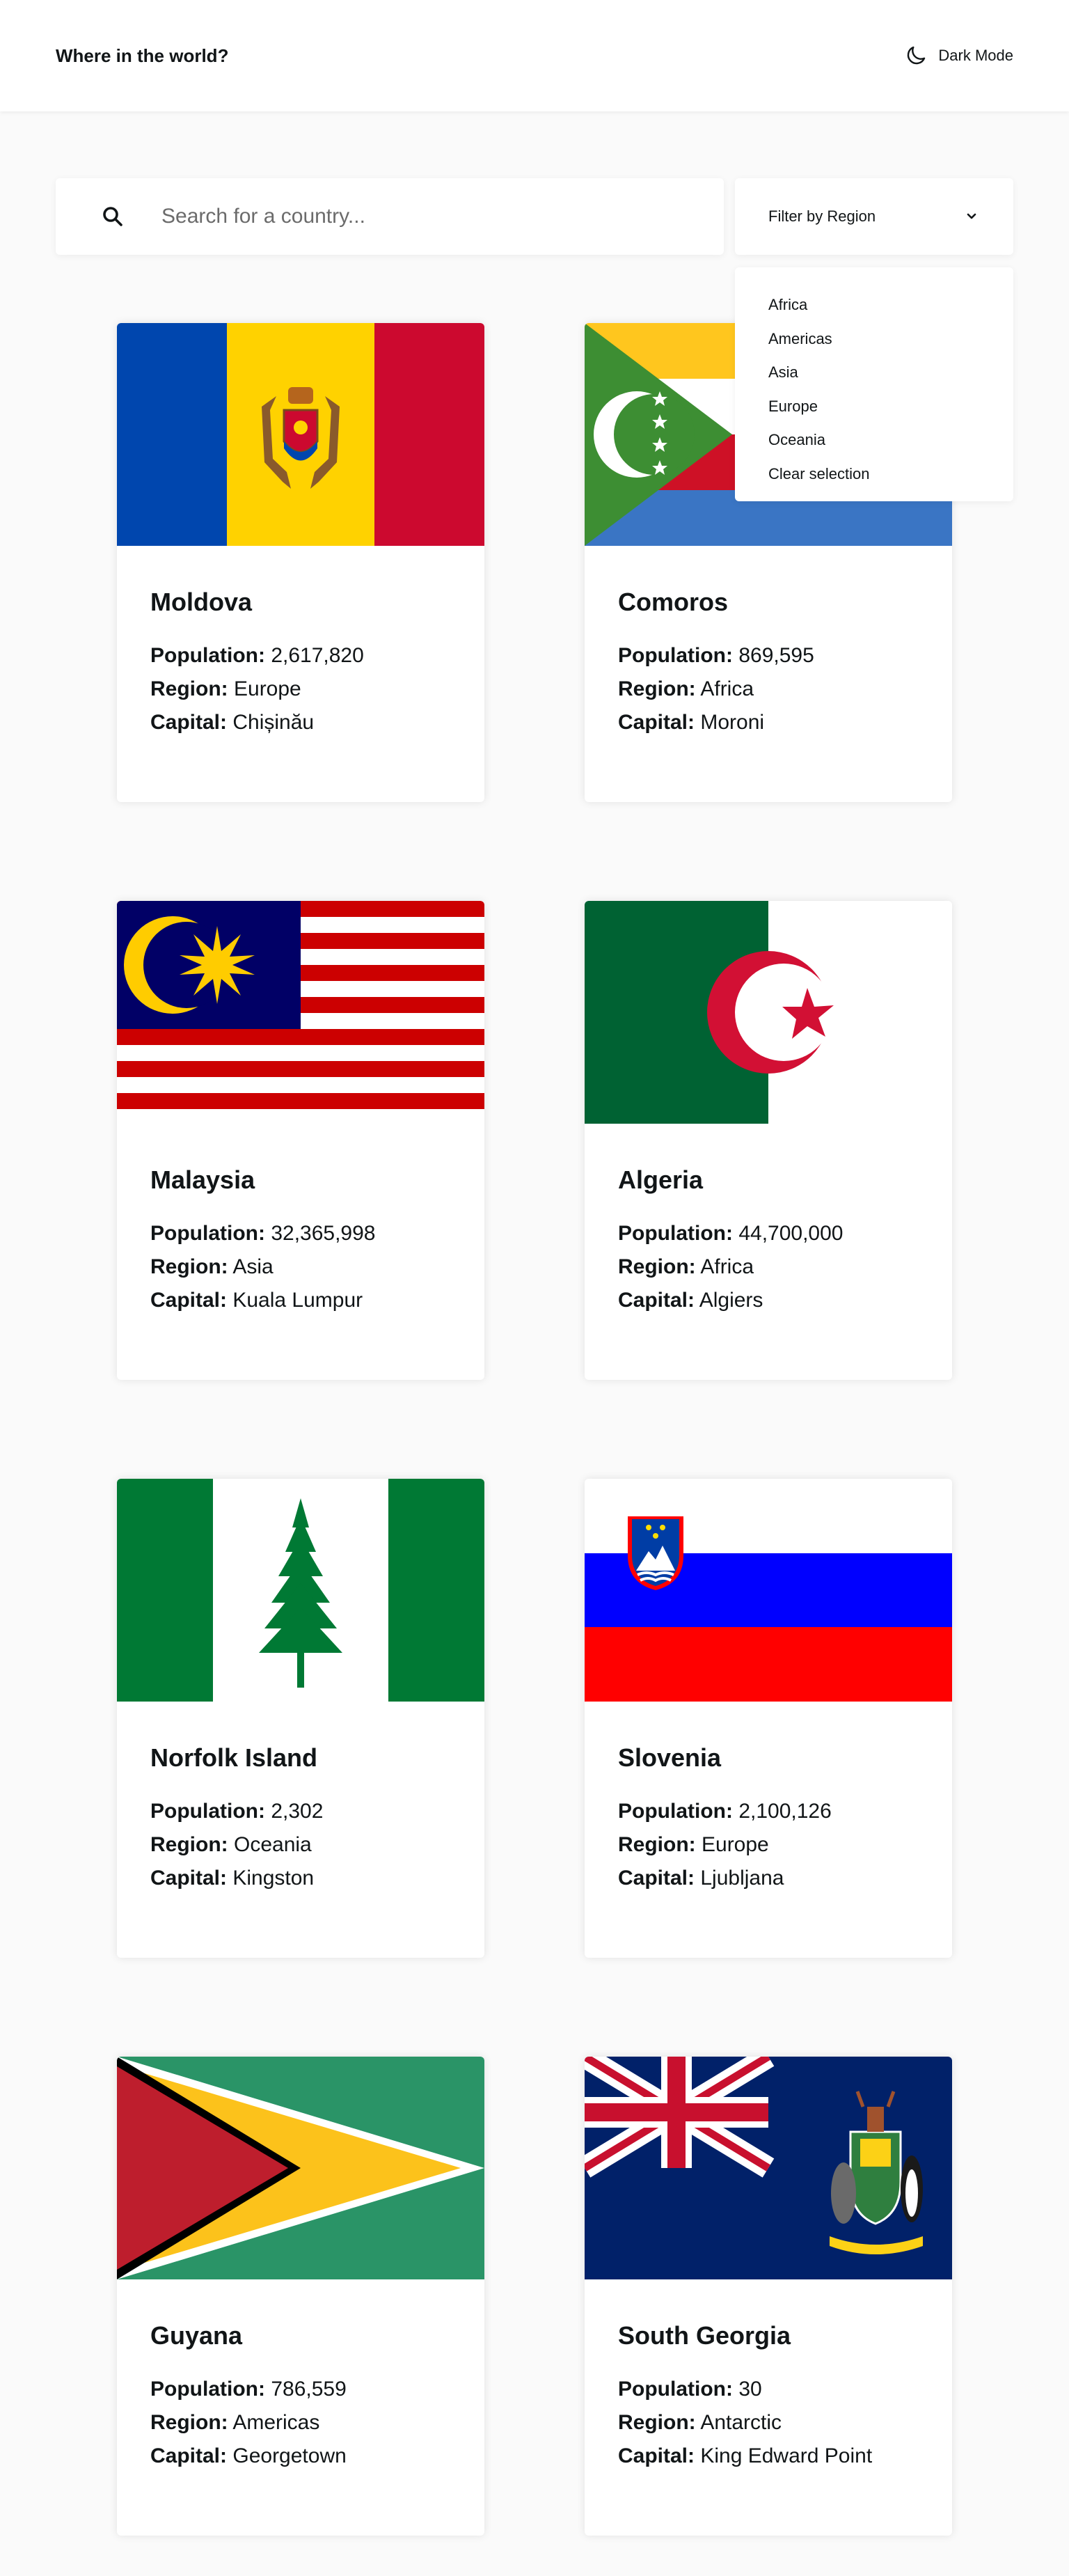 The height and width of the screenshot is (2576, 1069). I want to click on dark-mode-toggle: Dark Mode, so click(958, 55).